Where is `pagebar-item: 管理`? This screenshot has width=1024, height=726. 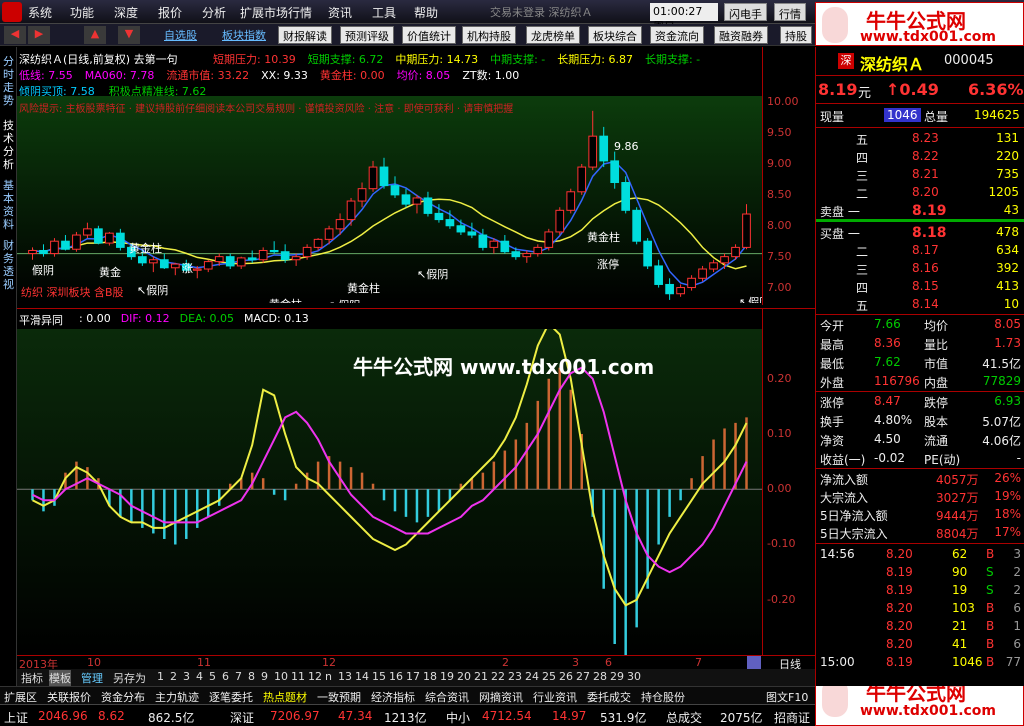 pagebar-item: 管理 is located at coordinates (92, 678).